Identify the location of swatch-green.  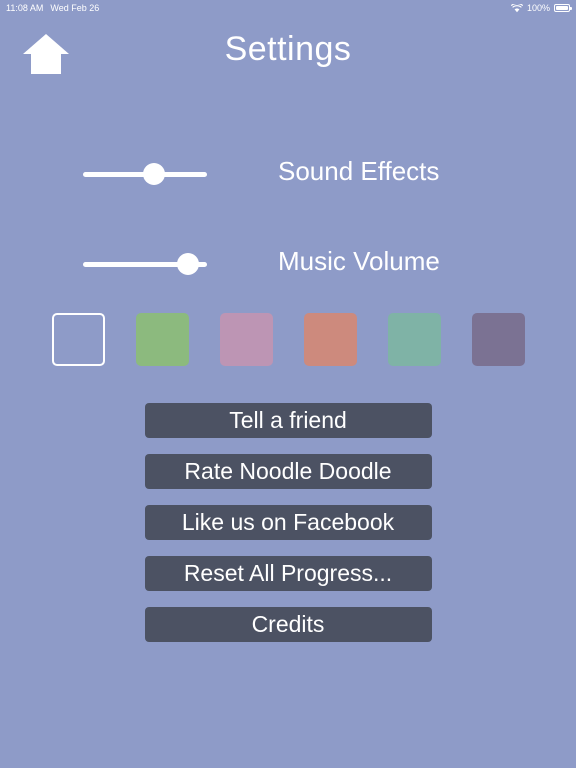
(162, 339).